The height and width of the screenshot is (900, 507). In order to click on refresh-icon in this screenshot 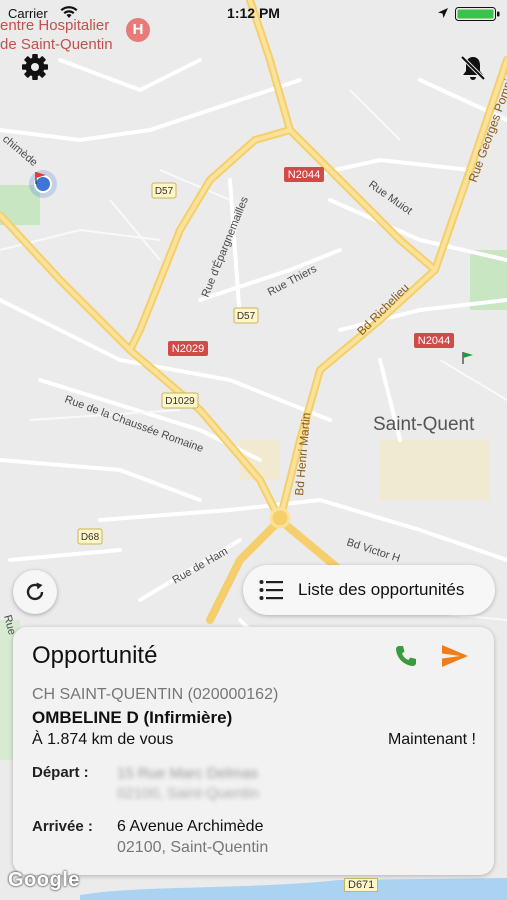, I will do `click(35, 591)`.